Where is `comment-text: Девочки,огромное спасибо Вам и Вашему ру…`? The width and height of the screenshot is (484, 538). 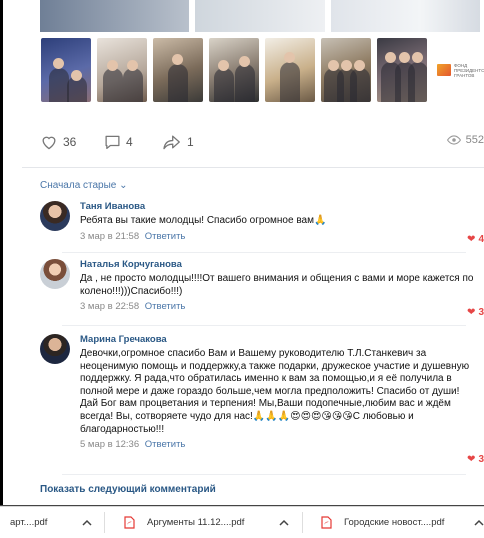 comment-text: Девочки,огромное спасибо Вам и Вашему ру… is located at coordinates (275, 391).